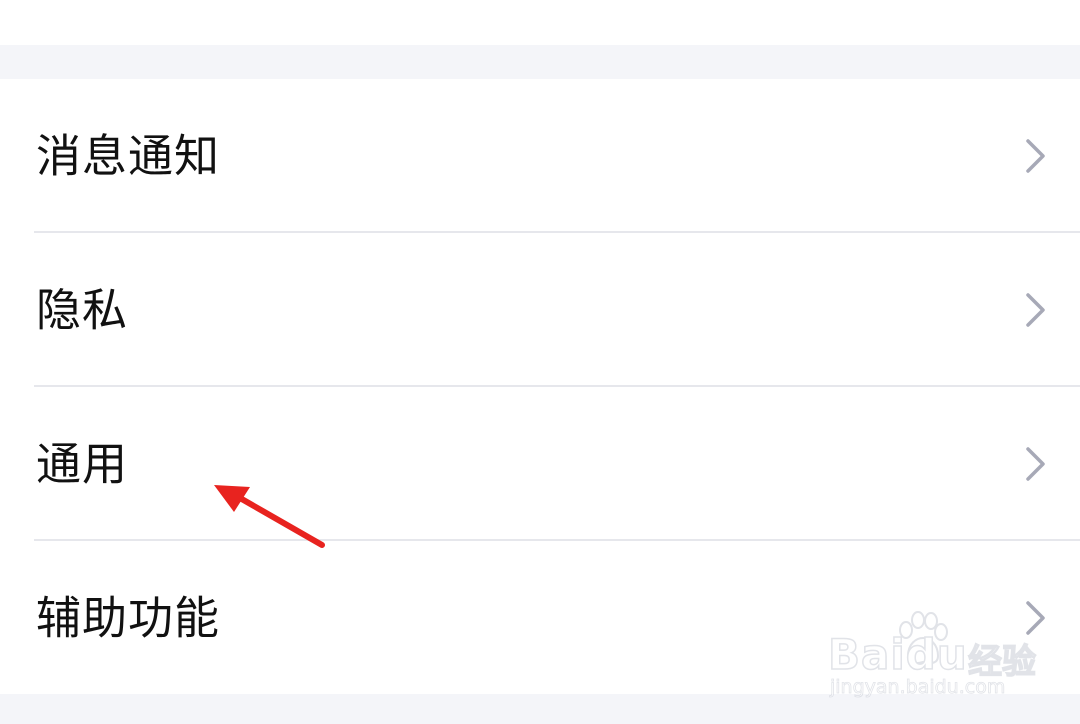 The height and width of the screenshot is (724, 1080). Describe the element at coordinates (897, 654) in the screenshot. I see `watermark-brand: Baidu` at that location.